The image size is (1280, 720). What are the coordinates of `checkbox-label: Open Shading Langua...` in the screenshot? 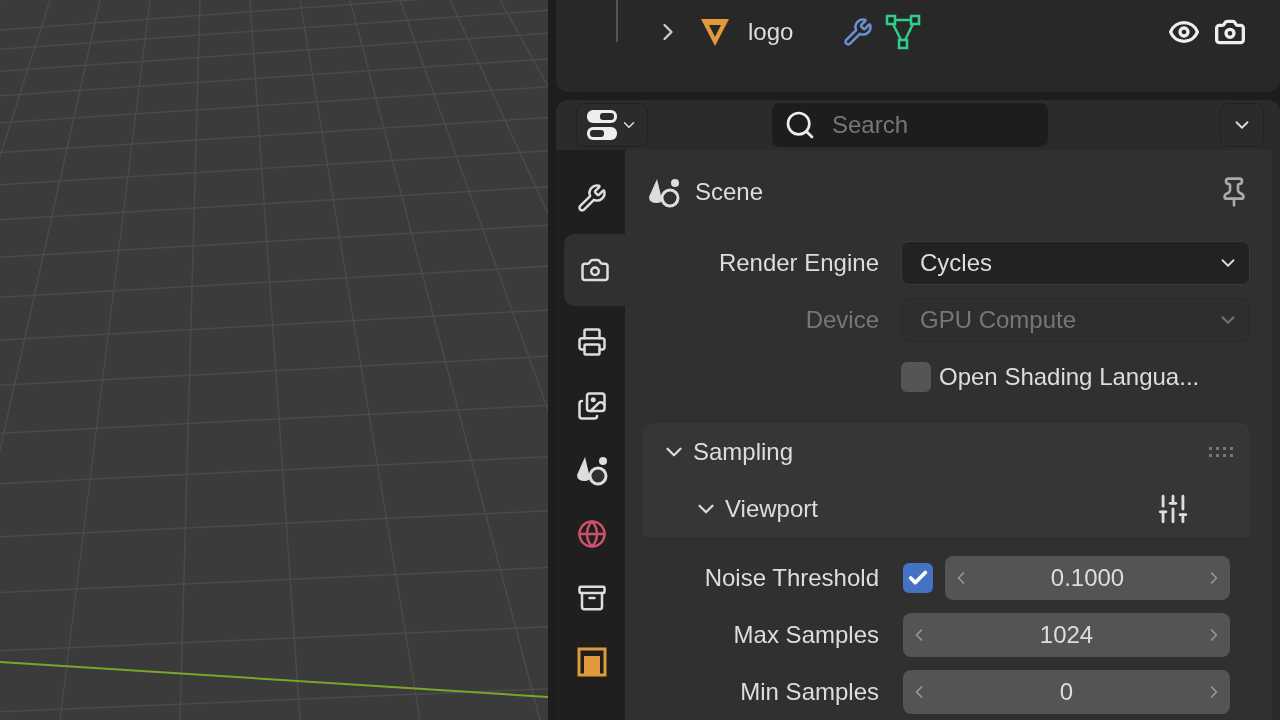 It's located at (1069, 376).